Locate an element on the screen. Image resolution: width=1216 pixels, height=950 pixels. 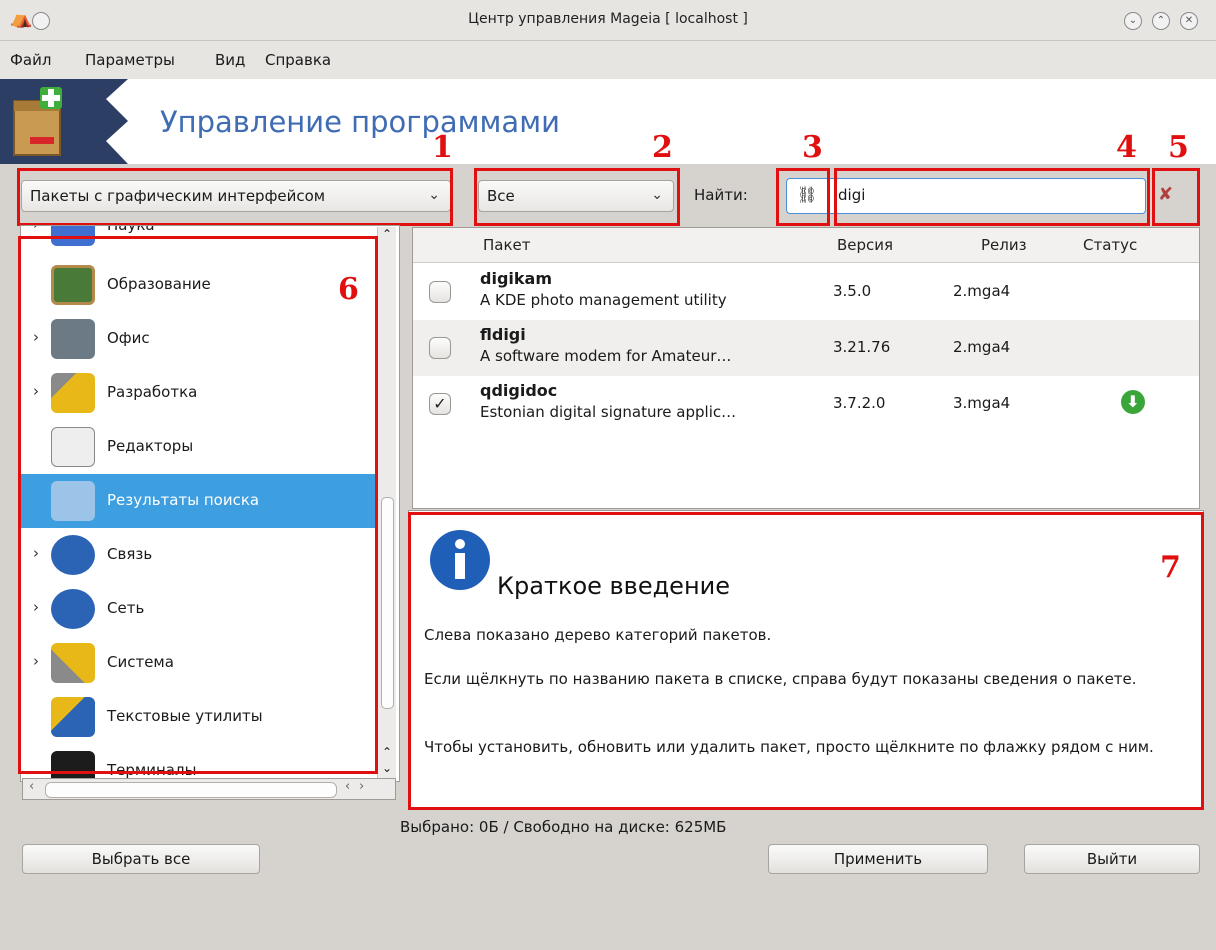
package-name: digikam is located at coordinates (516, 278).